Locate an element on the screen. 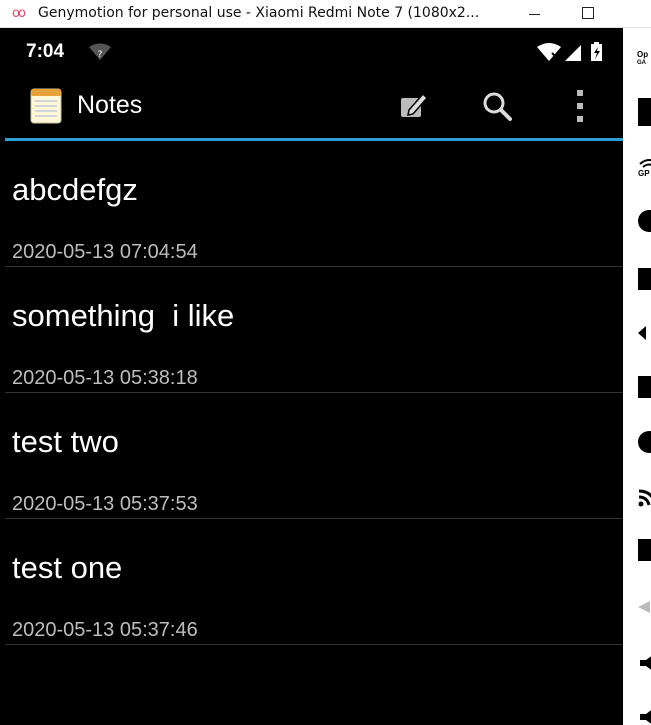  identifiers-tool-icon is located at coordinates (644, 387).